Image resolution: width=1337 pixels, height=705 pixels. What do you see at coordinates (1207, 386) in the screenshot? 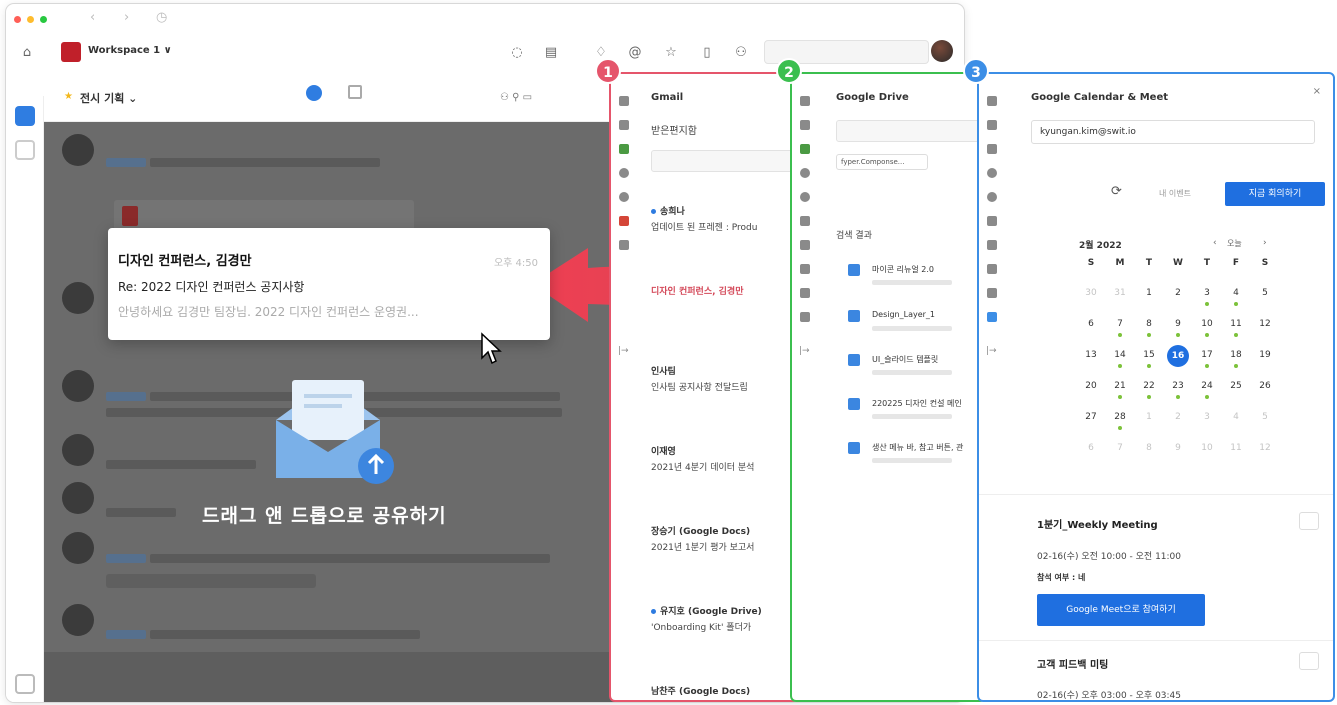
I see `calendar-day: 24` at bounding box center [1207, 386].